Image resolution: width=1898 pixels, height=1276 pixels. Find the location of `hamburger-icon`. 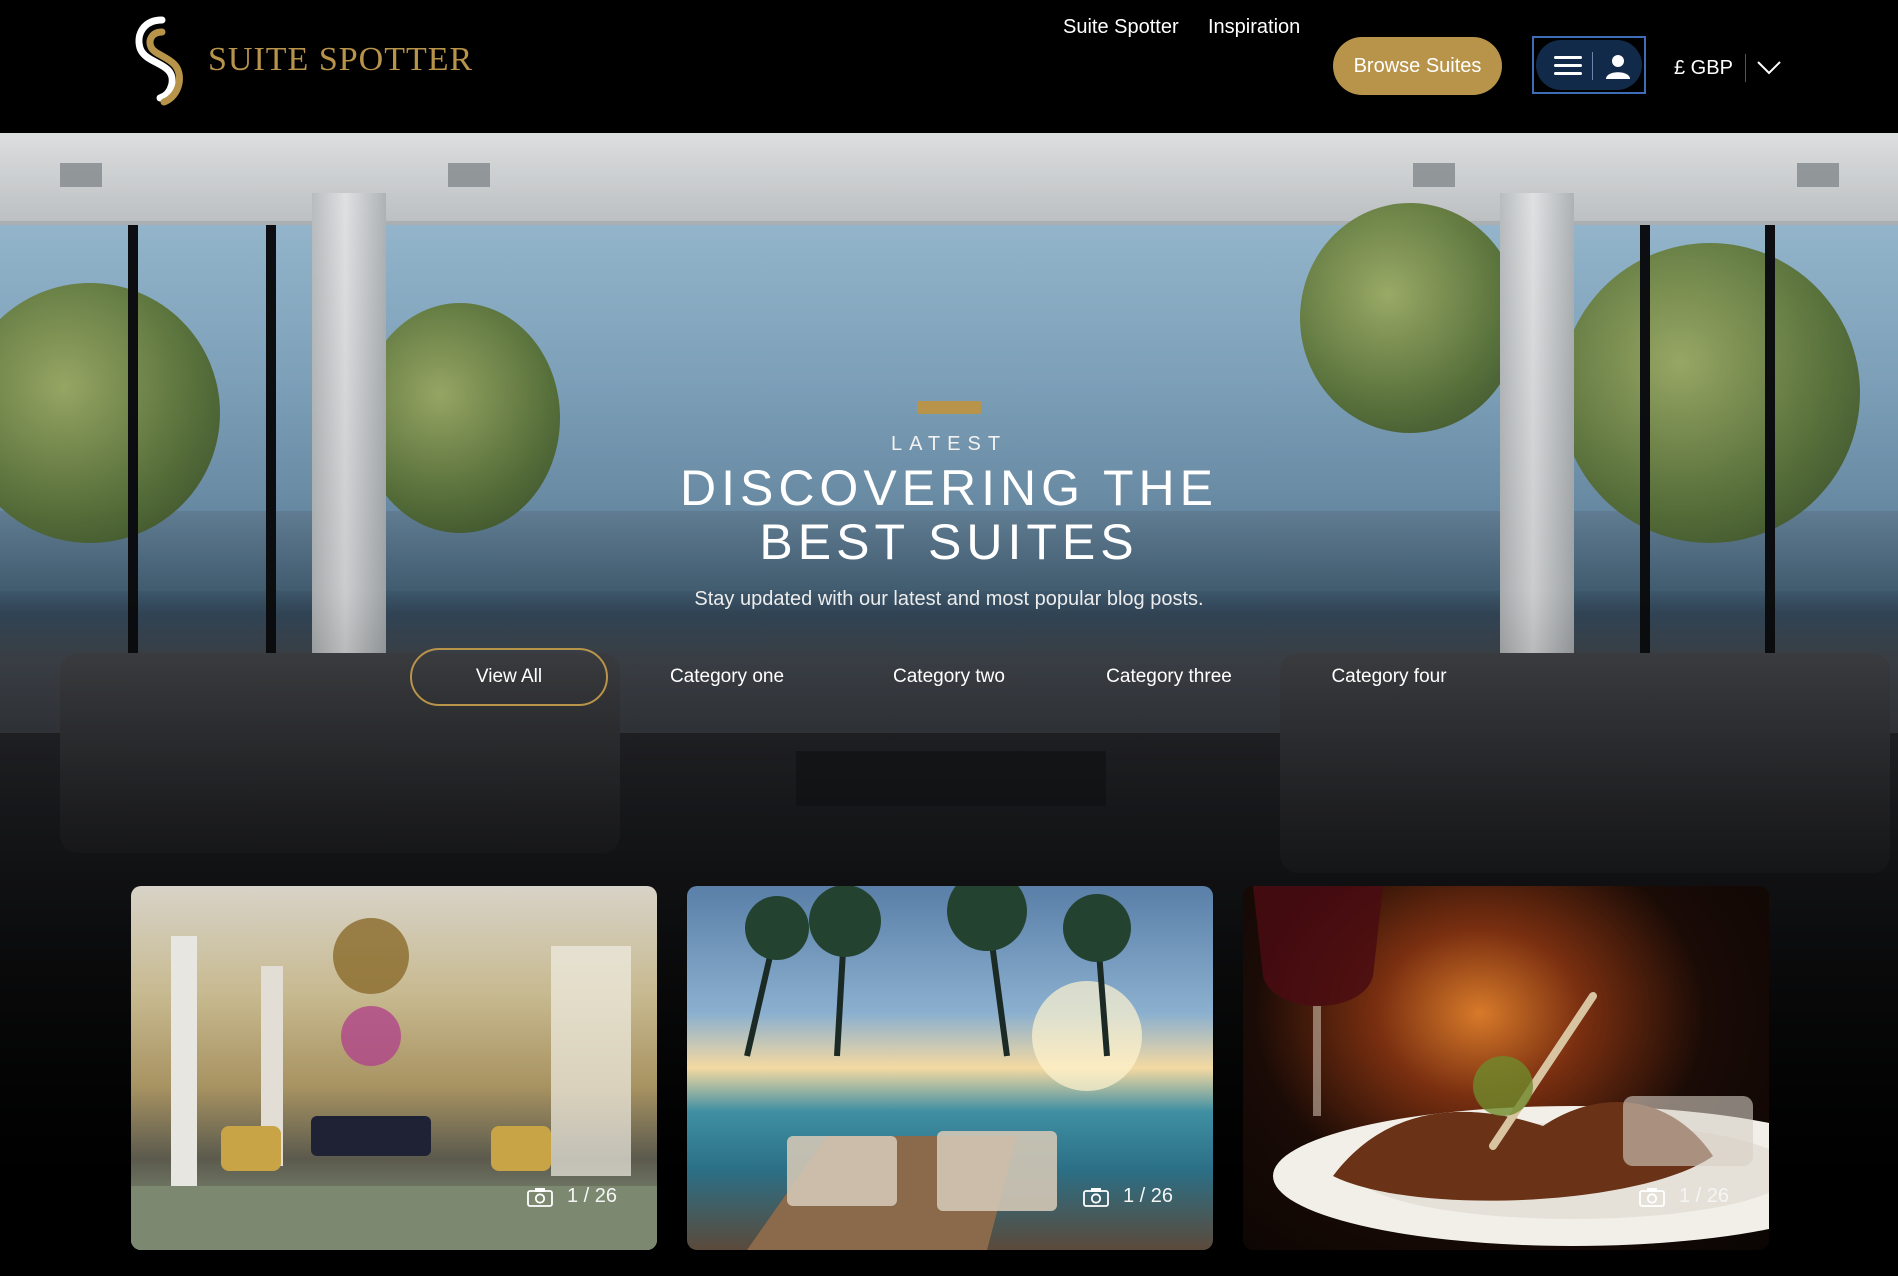

hamburger-icon is located at coordinates (1568, 66).